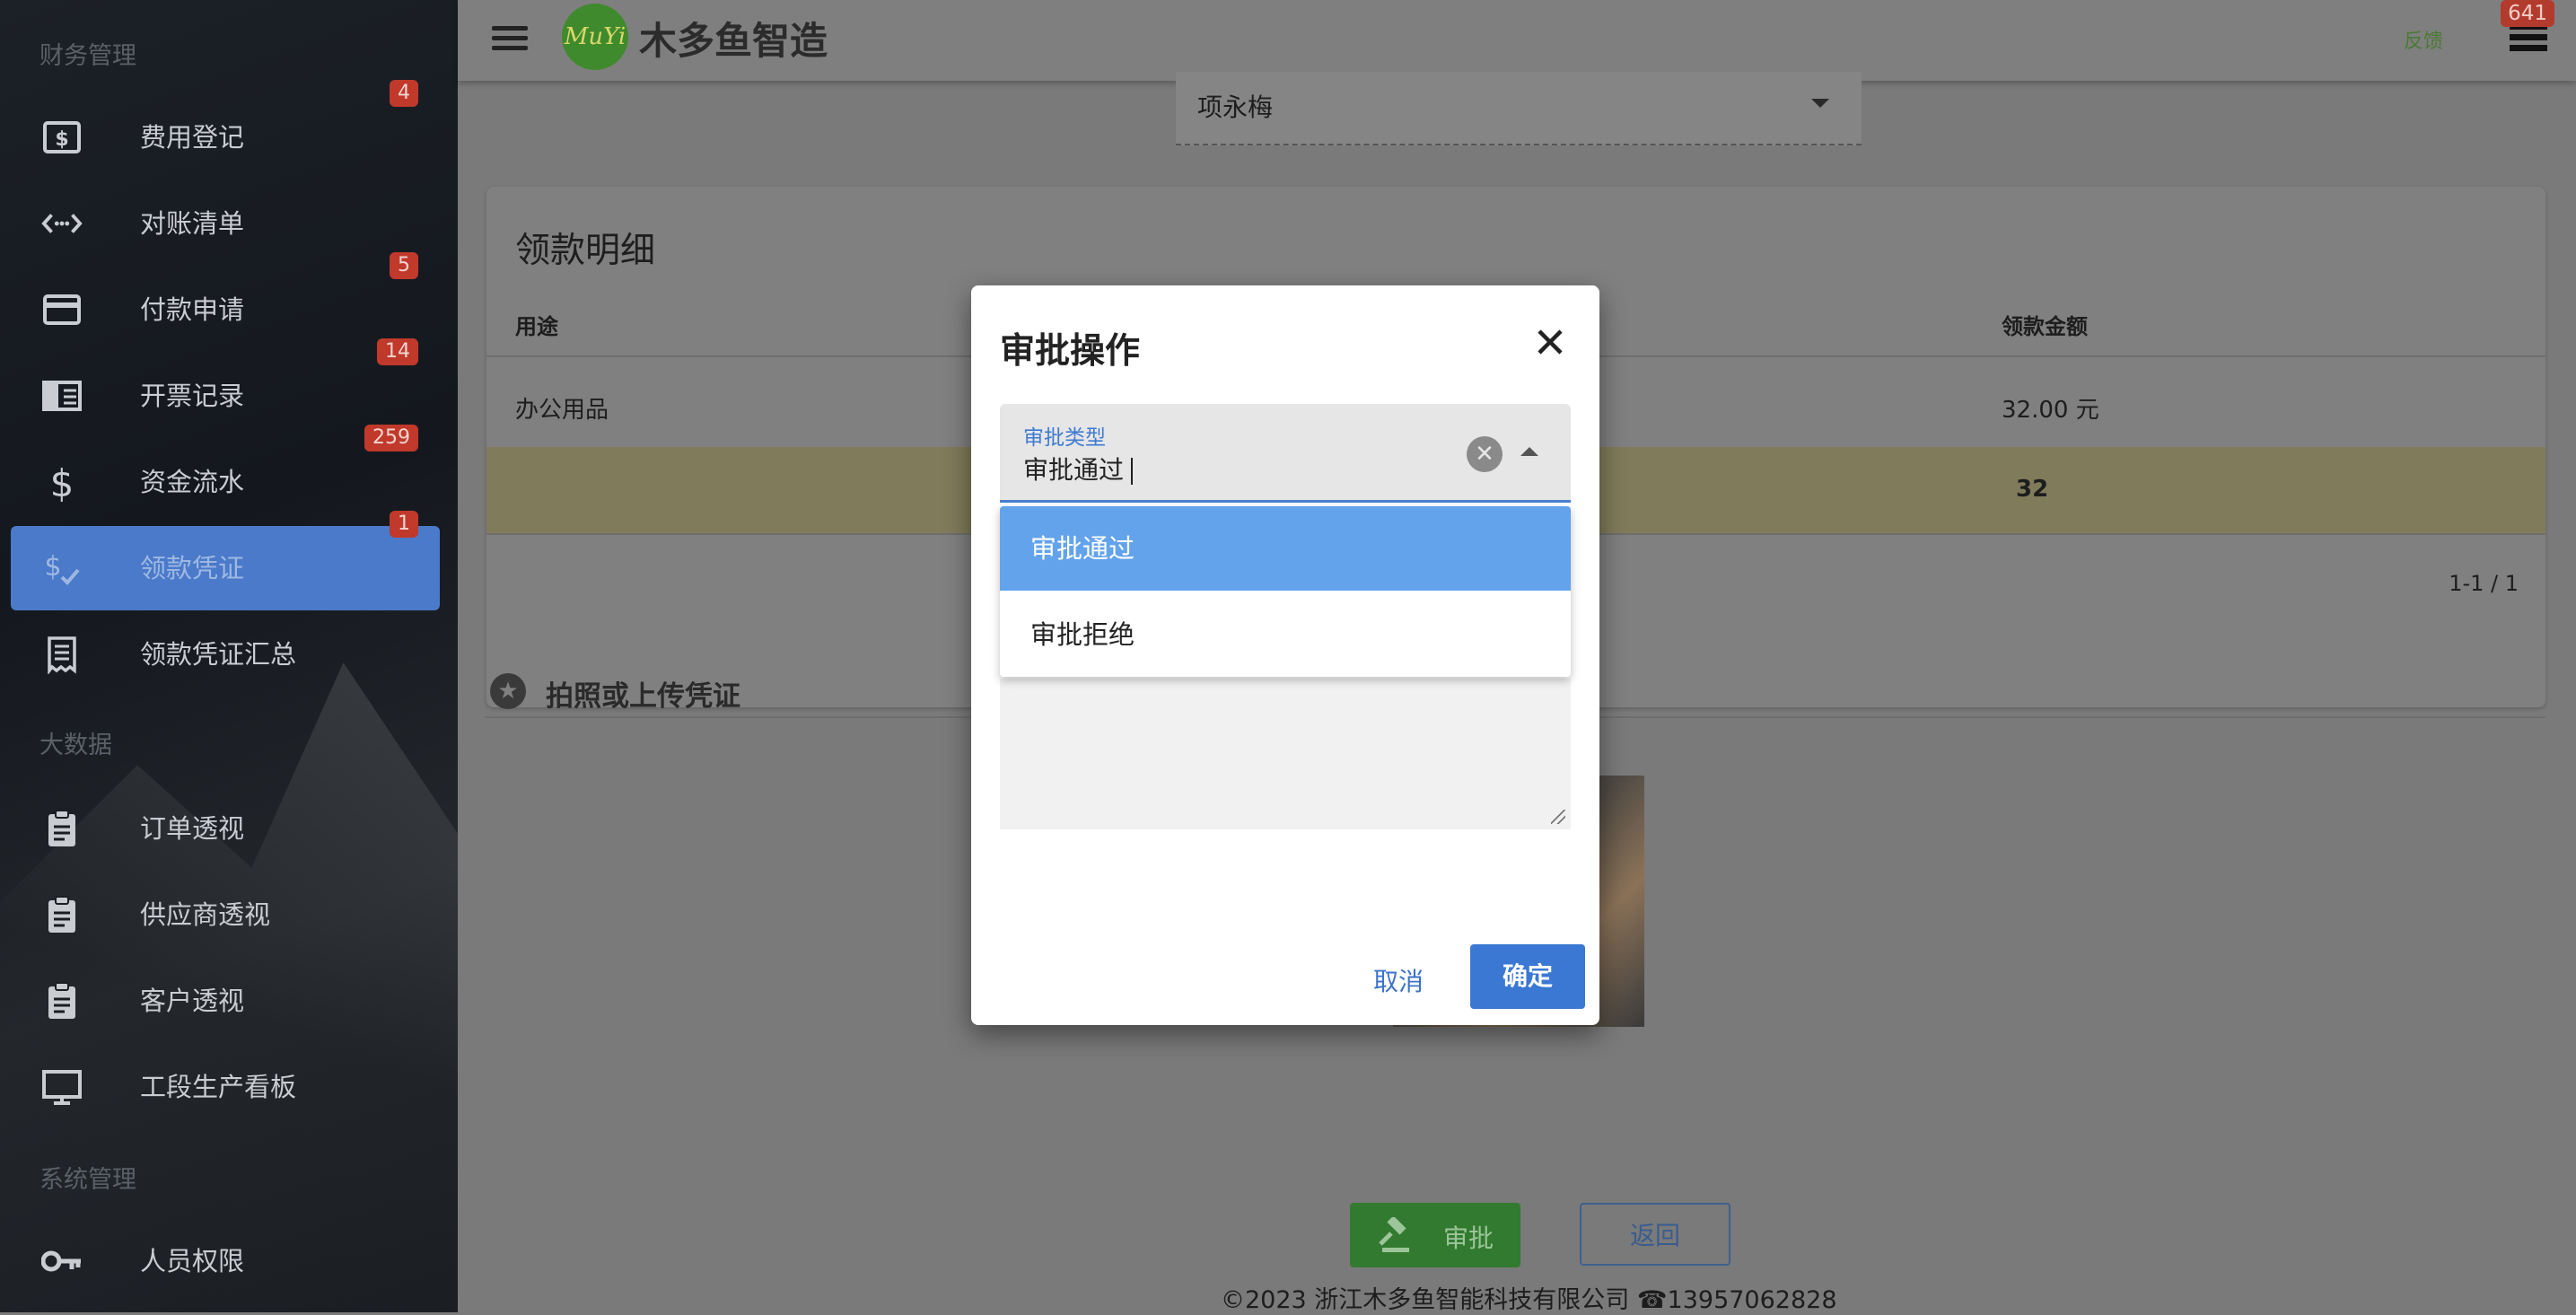 This screenshot has width=2576, height=1315. Describe the element at coordinates (192, 1001) in the screenshot. I see `sidebar-item-label: 客户透视` at that location.